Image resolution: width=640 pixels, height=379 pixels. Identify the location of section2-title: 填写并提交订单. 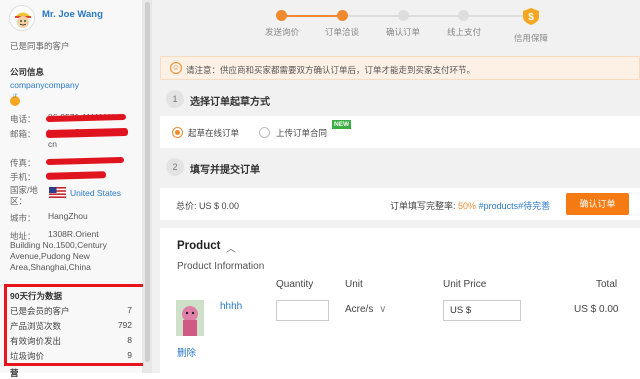
(225, 170).